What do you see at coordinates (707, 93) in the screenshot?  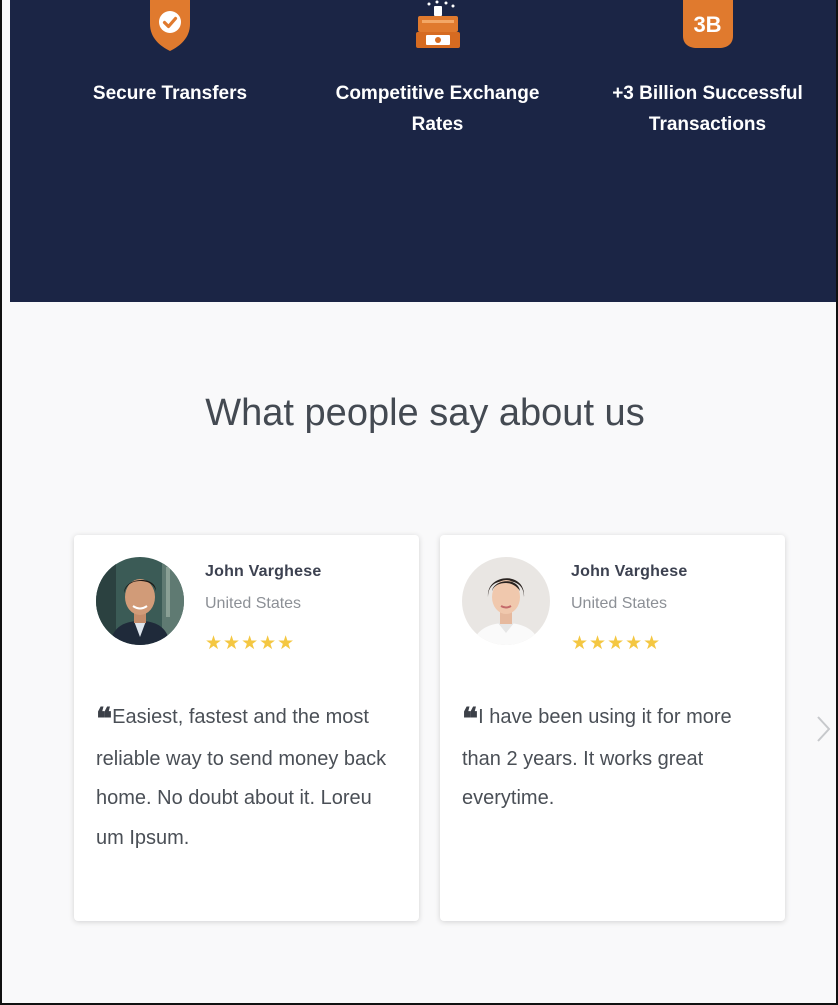 I see `feature-label-line: +3 Billion Successful` at bounding box center [707, 93].